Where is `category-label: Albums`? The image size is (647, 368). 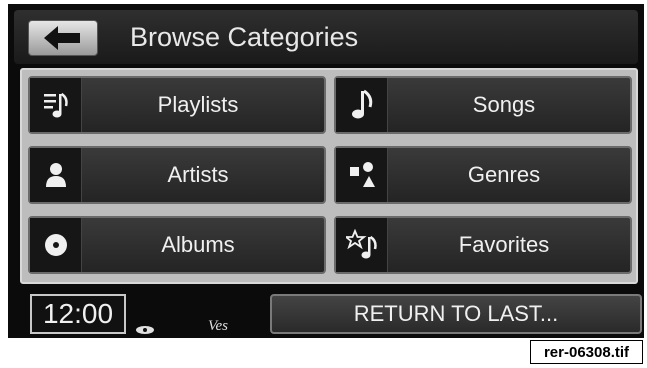
category-label: Albums is located at coordinates (198, 244).